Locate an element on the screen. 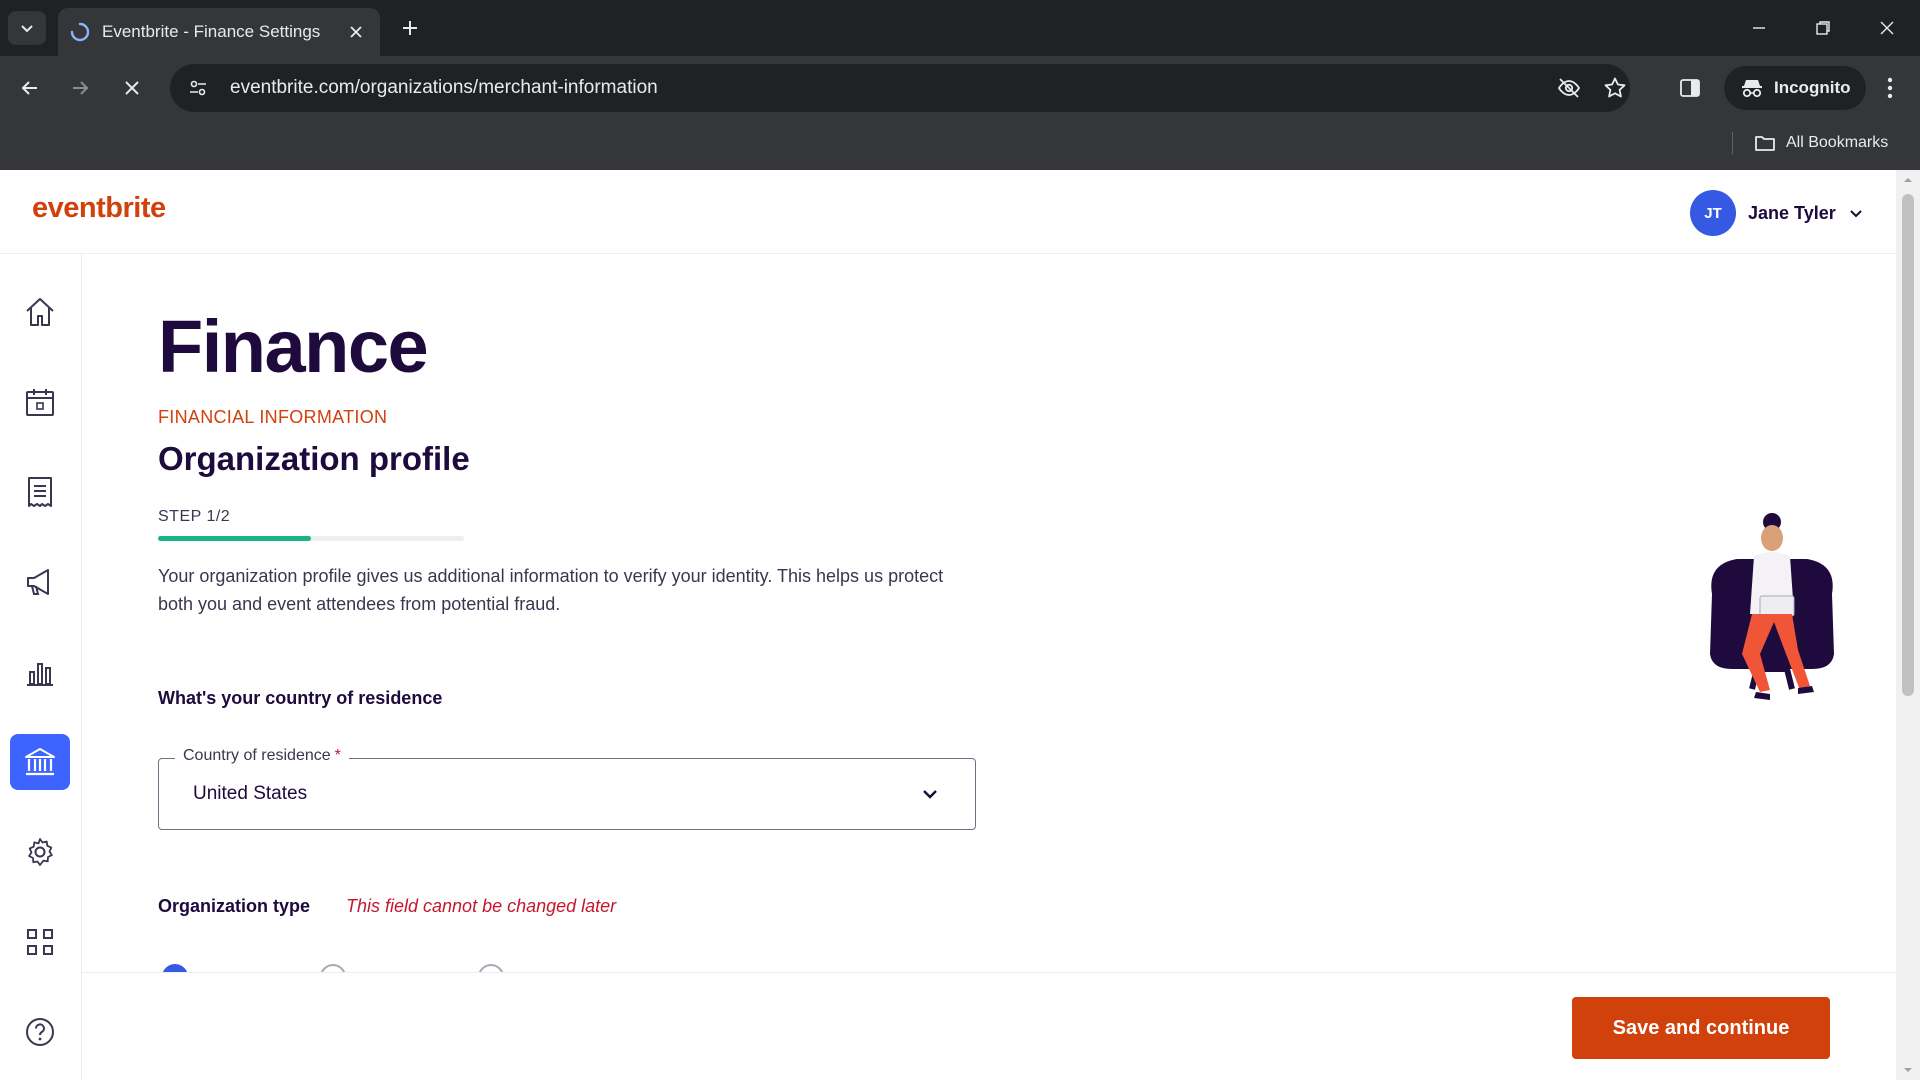 The height and width of the screenshot is (1080, 1920). home-icon is located at coordinates (40, 312).